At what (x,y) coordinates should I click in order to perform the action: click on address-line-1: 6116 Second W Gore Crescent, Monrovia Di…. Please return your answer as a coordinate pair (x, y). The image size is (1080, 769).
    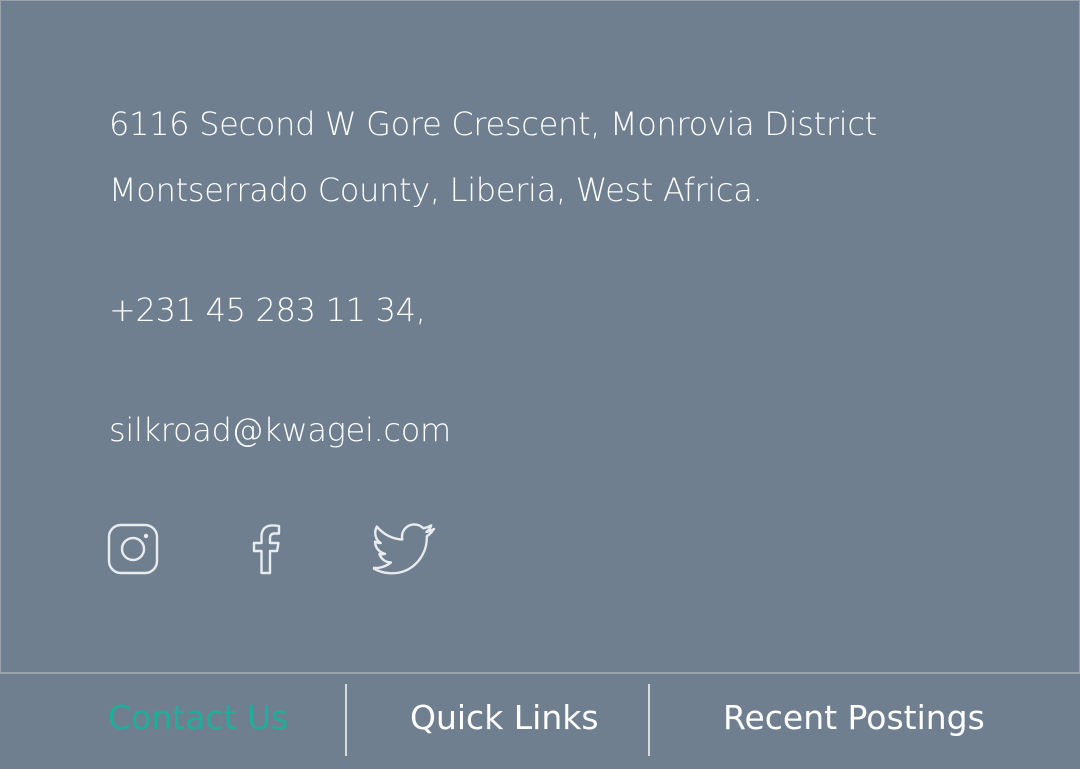
    Looking at the image, I should click on (493, 124).